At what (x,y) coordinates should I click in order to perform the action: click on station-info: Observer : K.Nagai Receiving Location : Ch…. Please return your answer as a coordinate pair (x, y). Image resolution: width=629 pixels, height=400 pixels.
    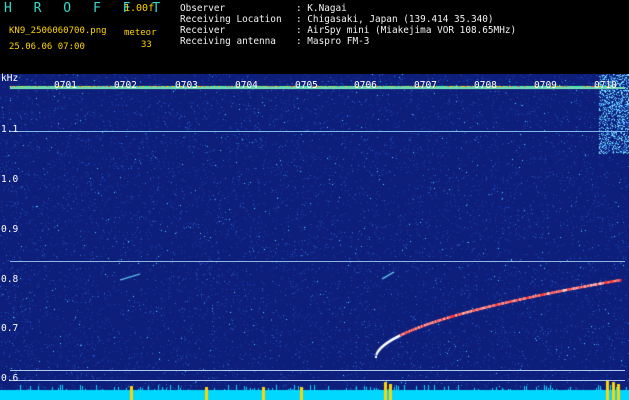
    Looking at the image, I should click on (348, 25).